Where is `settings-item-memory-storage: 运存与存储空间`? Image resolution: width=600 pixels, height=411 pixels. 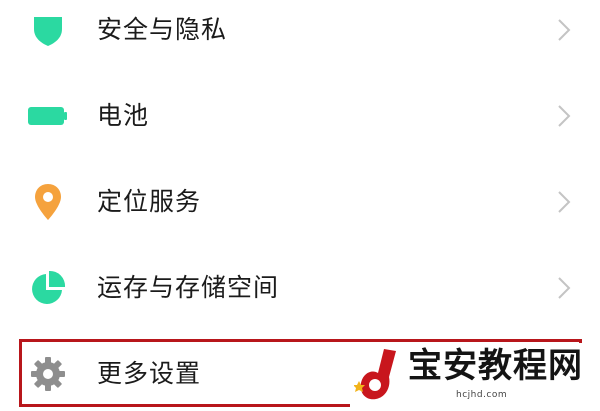 settings-item-memory-storage: 运存与存储空间 is located at coordinates (300, 288).